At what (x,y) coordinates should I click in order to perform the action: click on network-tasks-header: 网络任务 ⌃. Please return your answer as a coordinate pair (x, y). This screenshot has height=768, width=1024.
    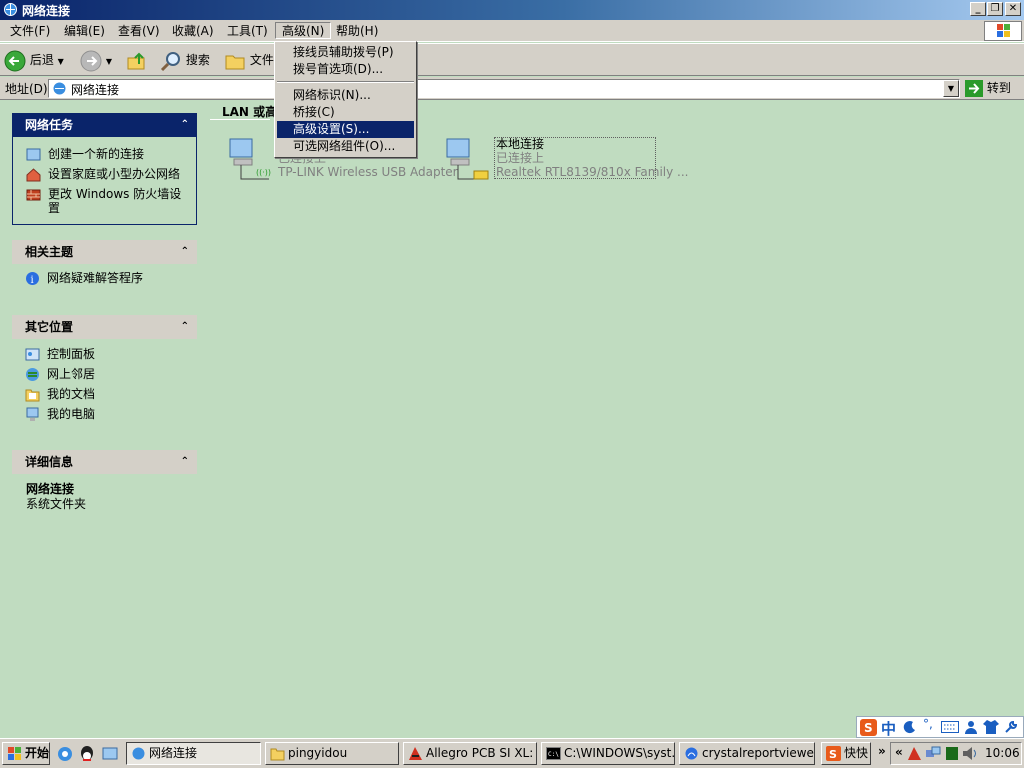
    Looking at the image, I should click on (104, 125).